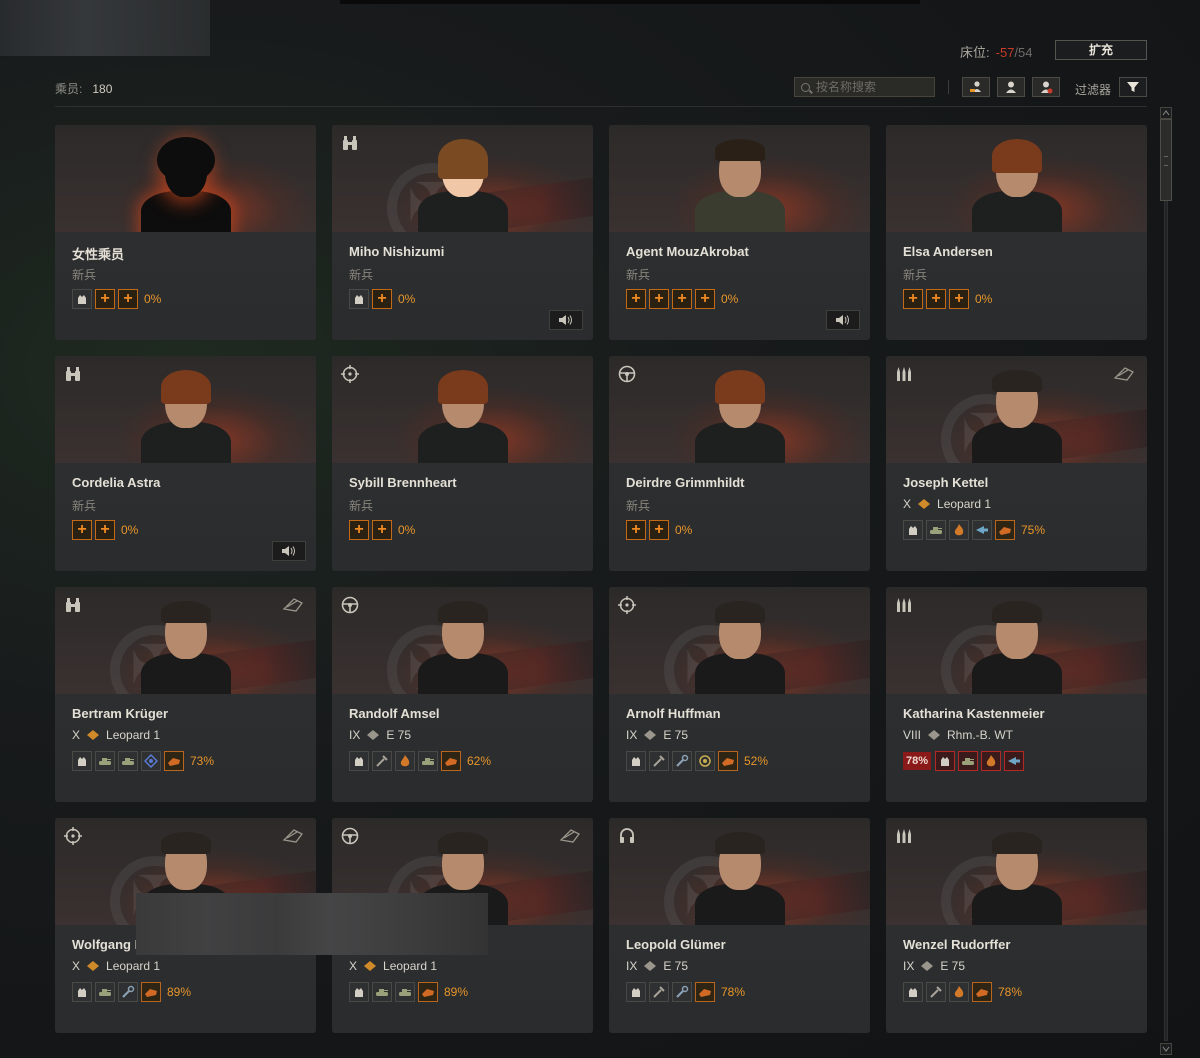  What do you see at coordinates (1101, 50) in the screenshot?
I see `expand-berth-button: 扩充` at bounding box center [1101, 50].